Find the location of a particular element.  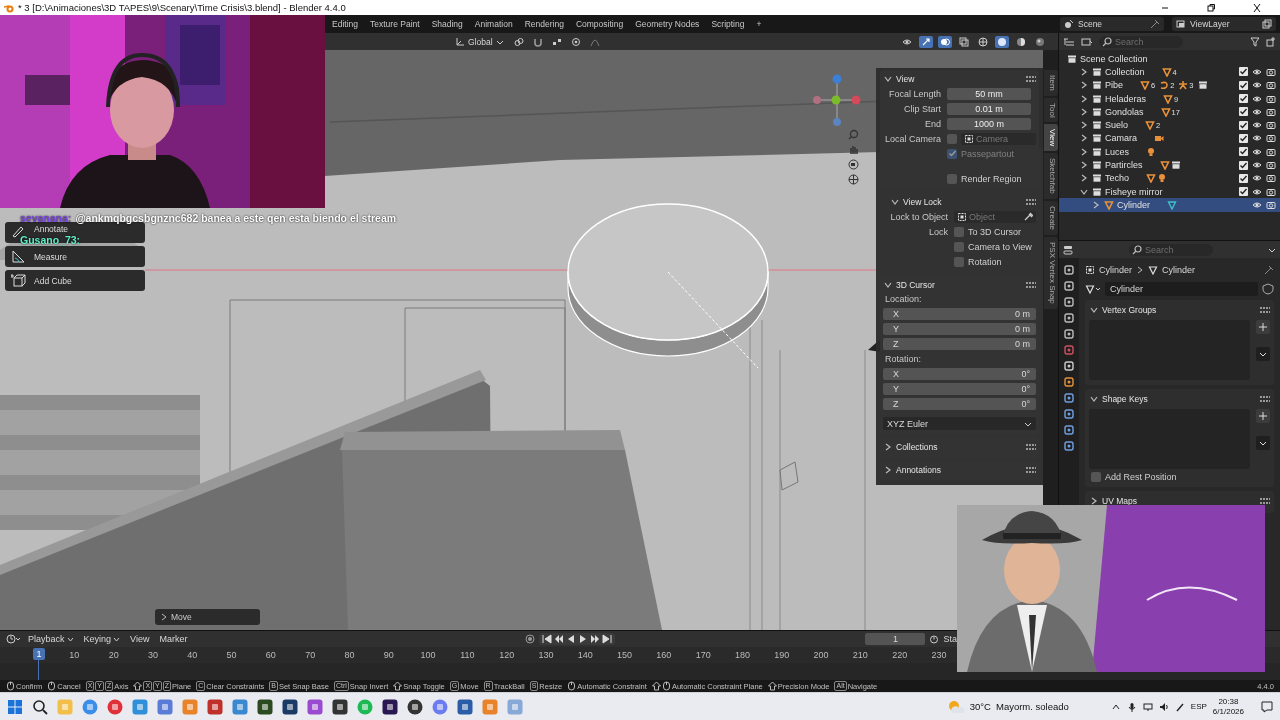

outliner-row: Luces is located at coordinates (1169, 152).